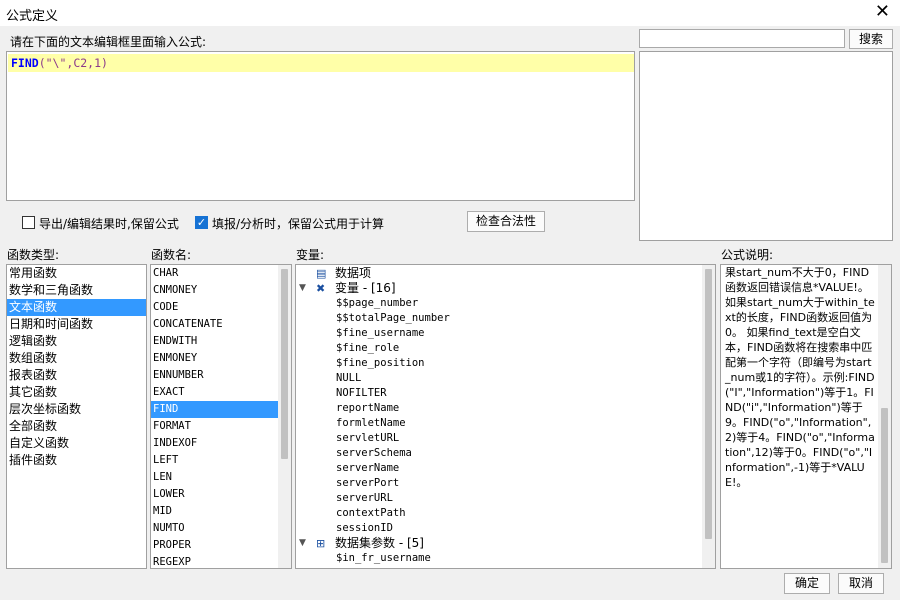  What do you see at coordinates (766, 146) in the screenshot?
I see `search-results-box` at bounding box center [766, 146].